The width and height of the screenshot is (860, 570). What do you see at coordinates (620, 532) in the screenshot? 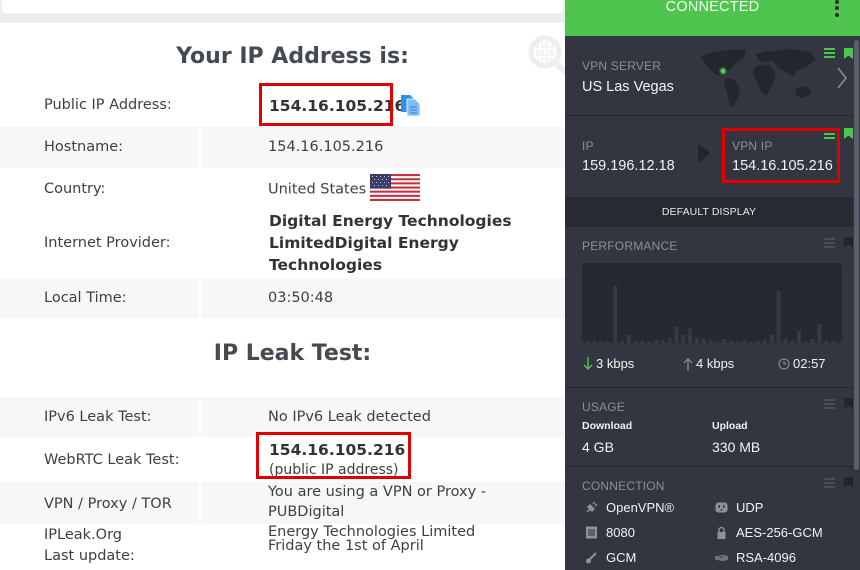
I see `connection-value: 8080` at bounding box center [620, 532].